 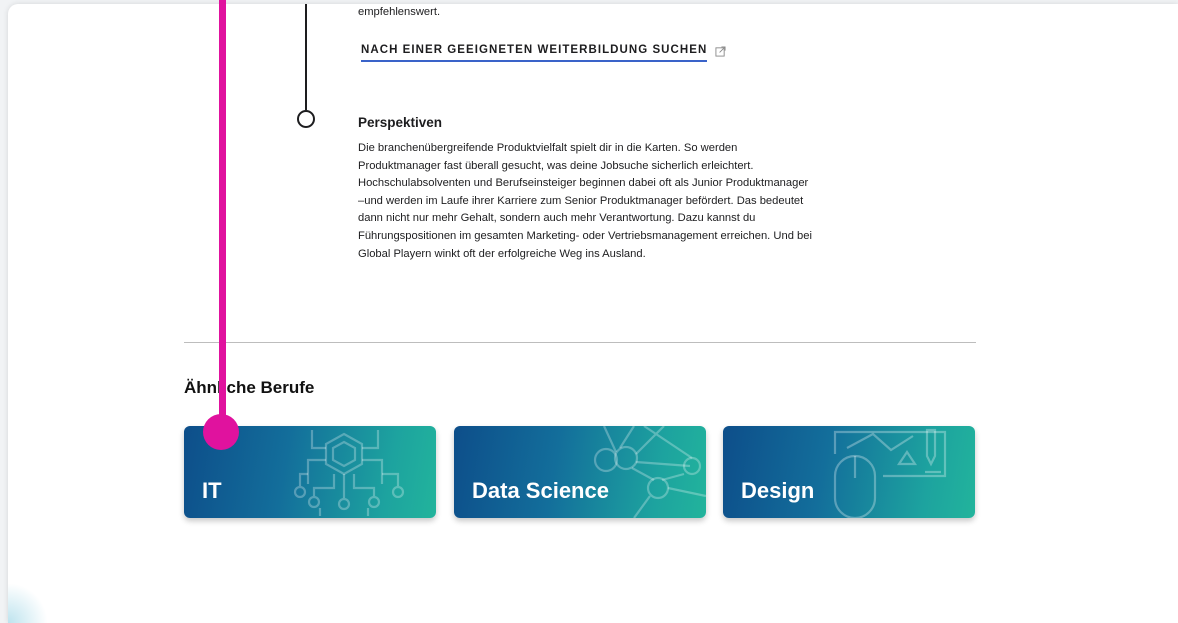 I want to click on perspectives-title: Perspektiven, so click(x=400, y=122).